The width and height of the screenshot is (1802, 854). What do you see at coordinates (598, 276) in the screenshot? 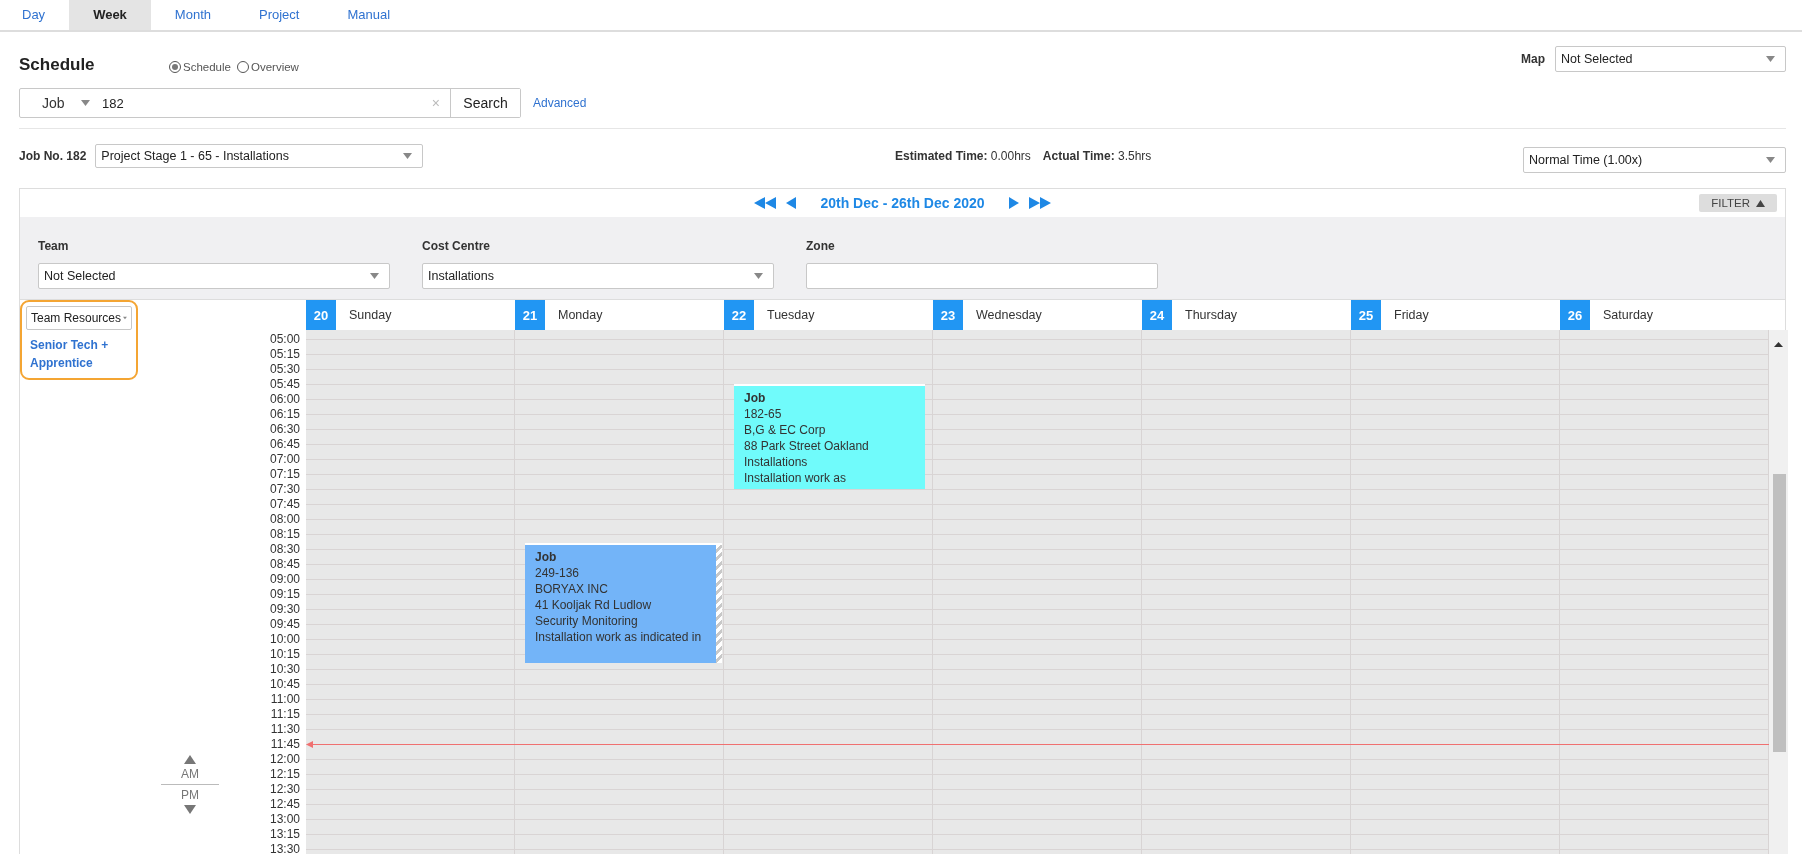
I see `filter-select: Installations` at bounding box center [598, 276].